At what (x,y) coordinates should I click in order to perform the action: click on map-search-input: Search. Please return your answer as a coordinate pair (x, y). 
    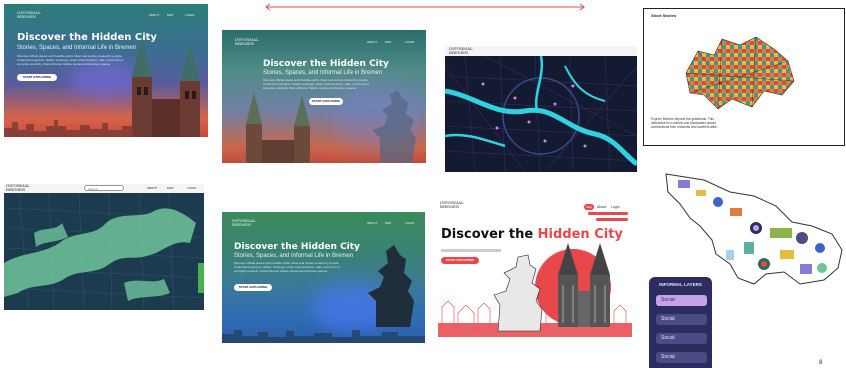
    Looking at the image, I should click on (104, 188).